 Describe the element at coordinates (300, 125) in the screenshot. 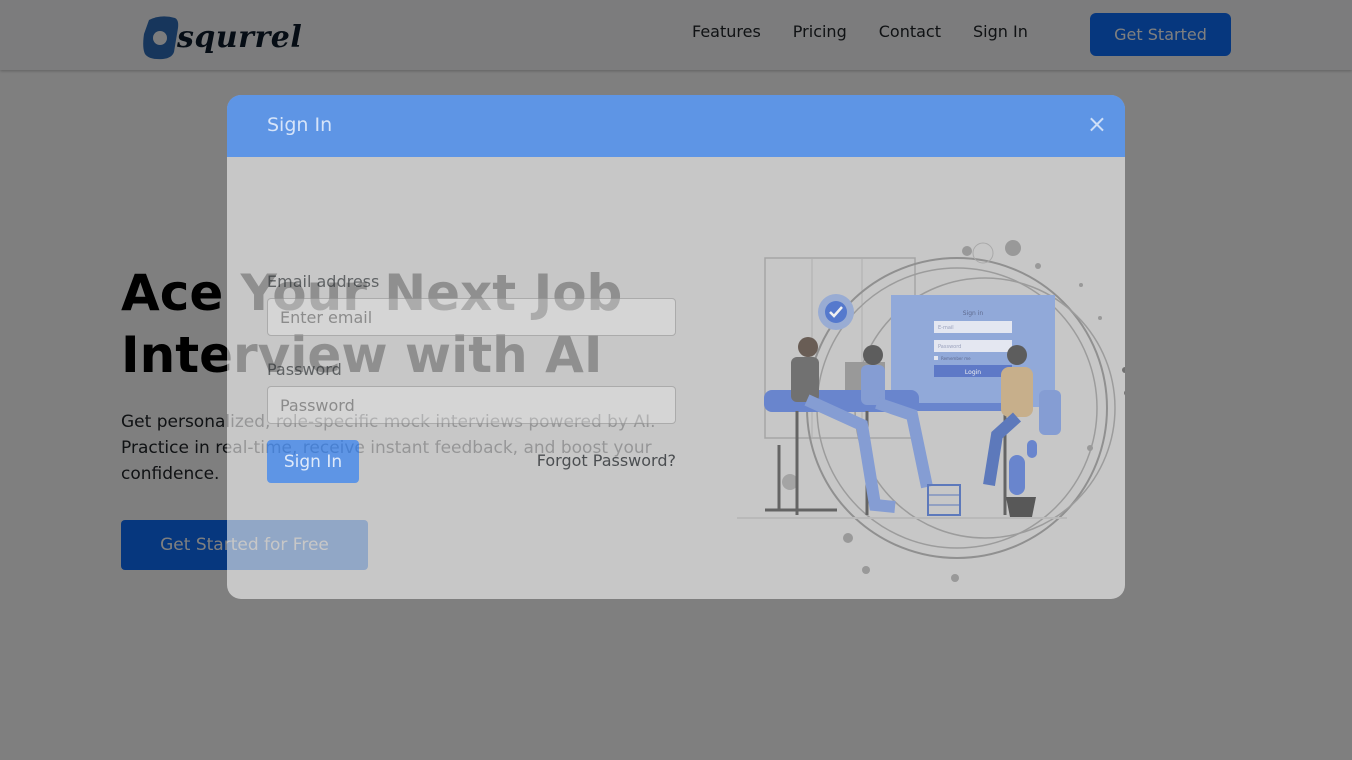

I see `modal-title: Sign In` at that location.